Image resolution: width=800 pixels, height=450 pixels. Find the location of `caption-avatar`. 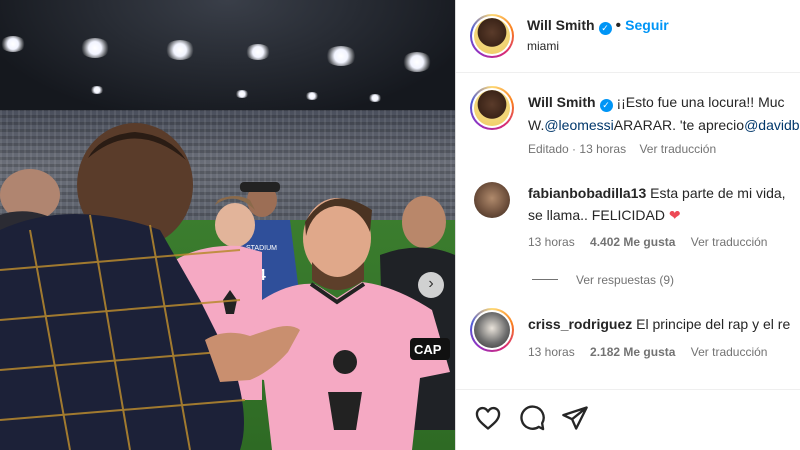

caption-avatar is located at coordinates (492, 108).